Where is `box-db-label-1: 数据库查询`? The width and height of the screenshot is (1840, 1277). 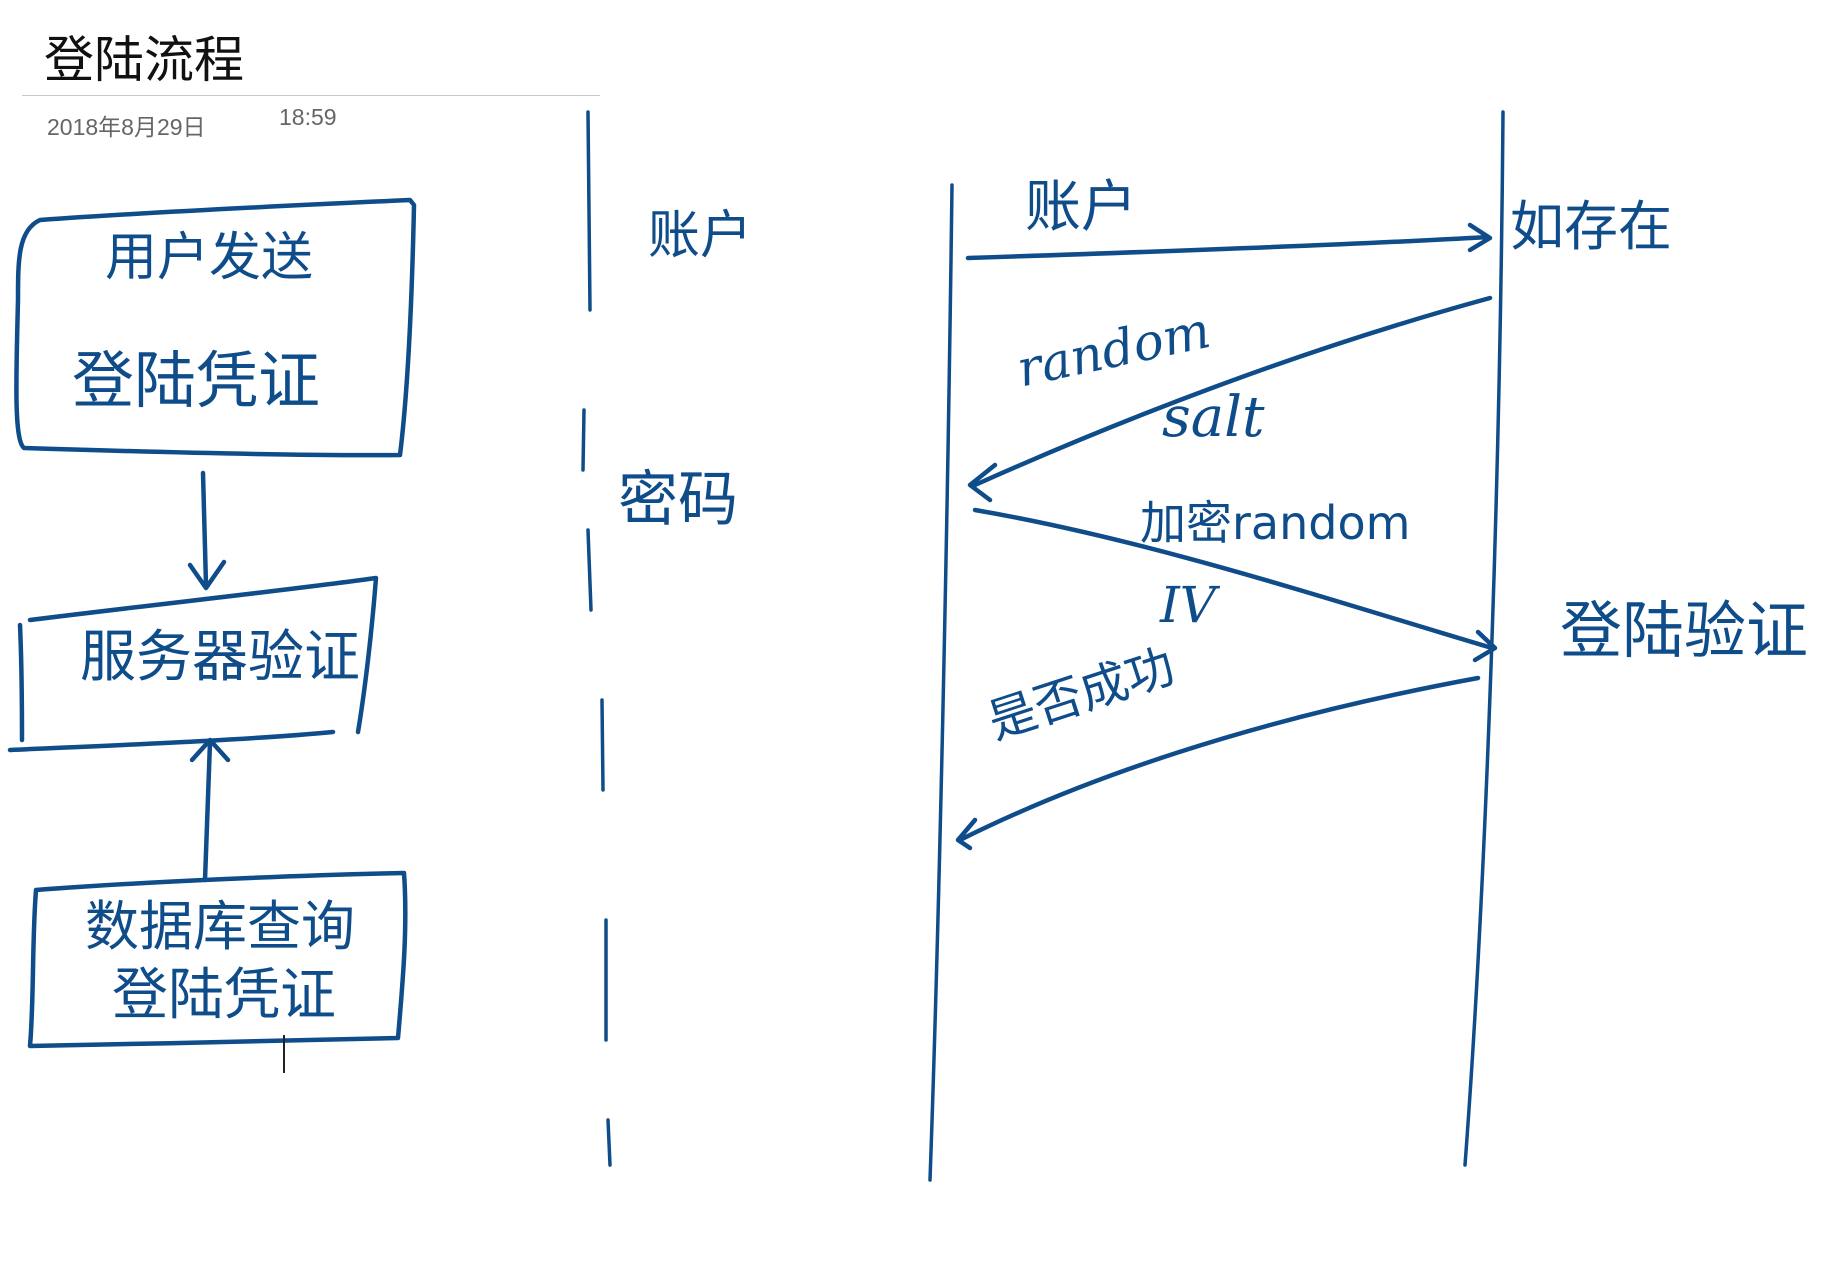 box-db-label-1: 数据库查询 is located at coordinates (220, 926).